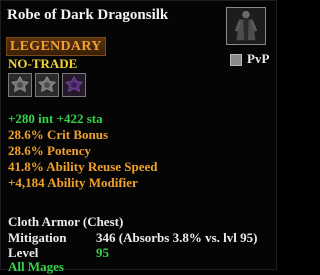 The height and width of the screenshot is (275, 320). I want to click on stat-attributes: +280 int +422 sta, so click(55, 118).